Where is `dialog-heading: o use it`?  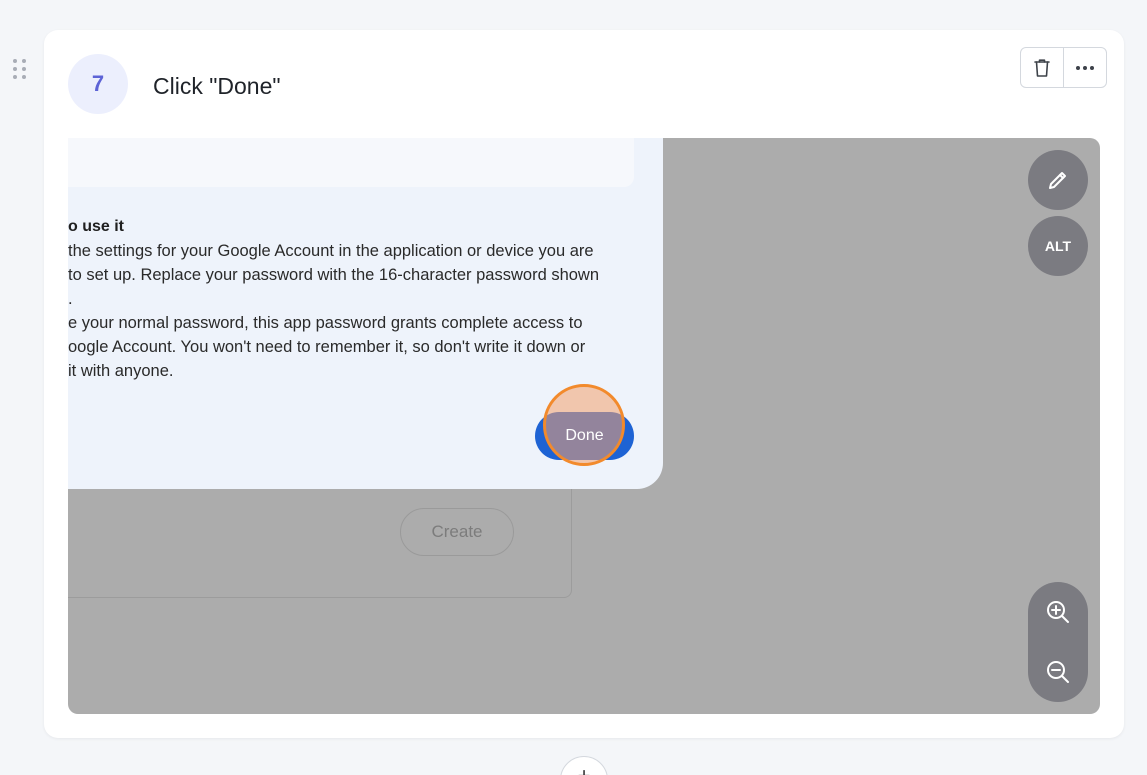 dialog-heading: o use it is located at coordinates (96, 226).